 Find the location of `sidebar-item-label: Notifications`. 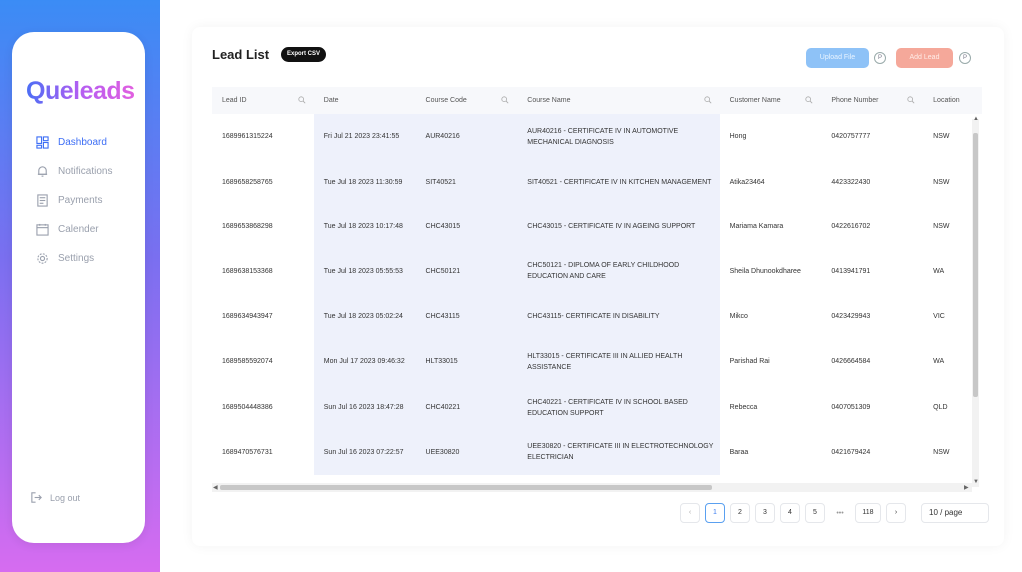

sidebar-item-label: Notifications is located at coordinates (85, 171).